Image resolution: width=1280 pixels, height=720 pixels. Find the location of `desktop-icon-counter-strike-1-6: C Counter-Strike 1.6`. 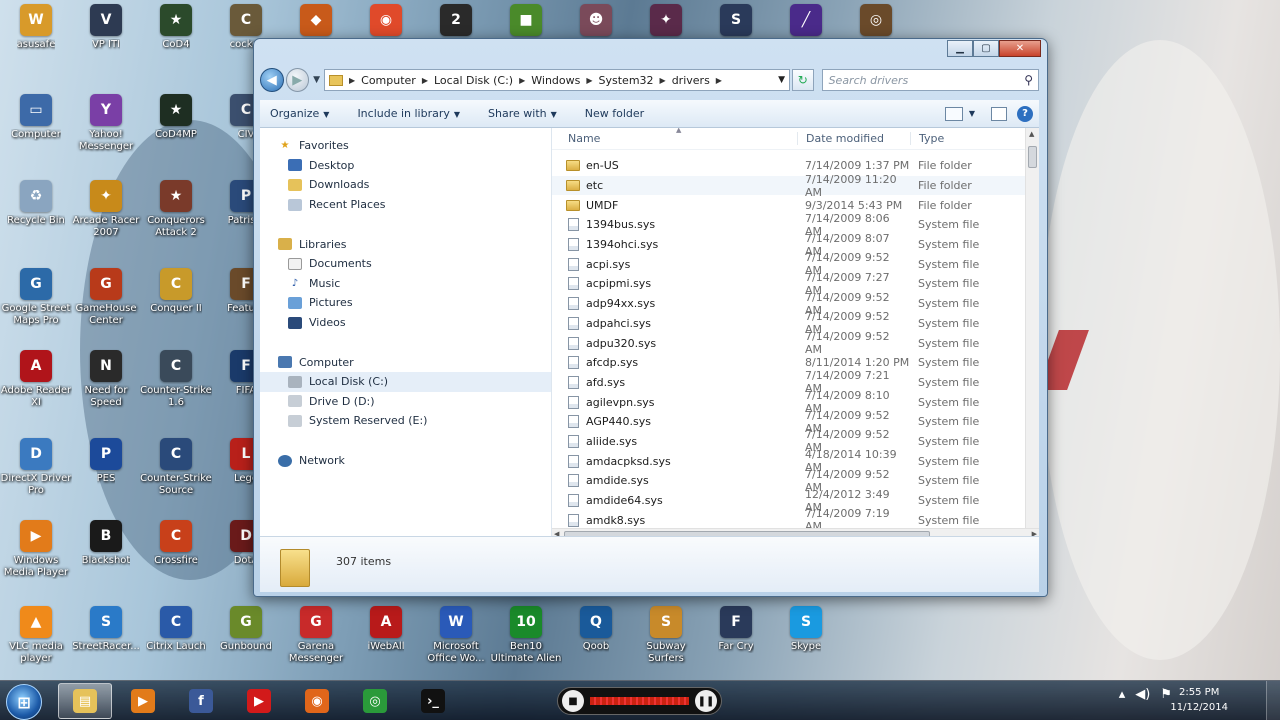

desktop-icon-counter-strike-1-6: C Counter-Strike 1.6 is located at coordinates (176, 381).